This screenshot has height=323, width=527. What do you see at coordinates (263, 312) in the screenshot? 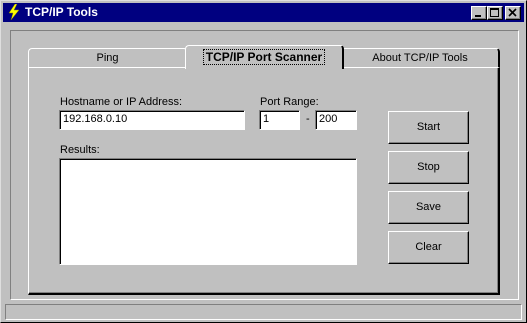
I see `status-bar` at bounding box center [263, 312].